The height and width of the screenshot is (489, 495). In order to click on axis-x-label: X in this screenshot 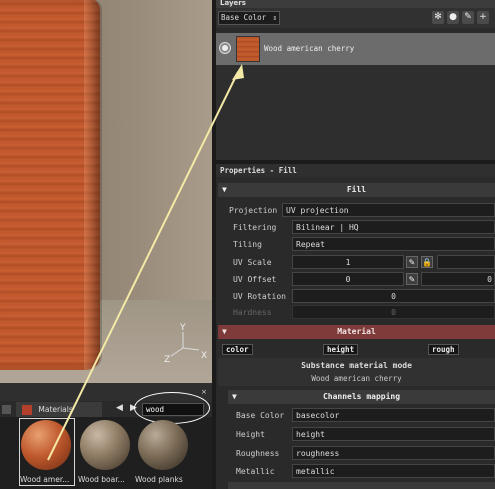, I will do `click(204, 356)`.